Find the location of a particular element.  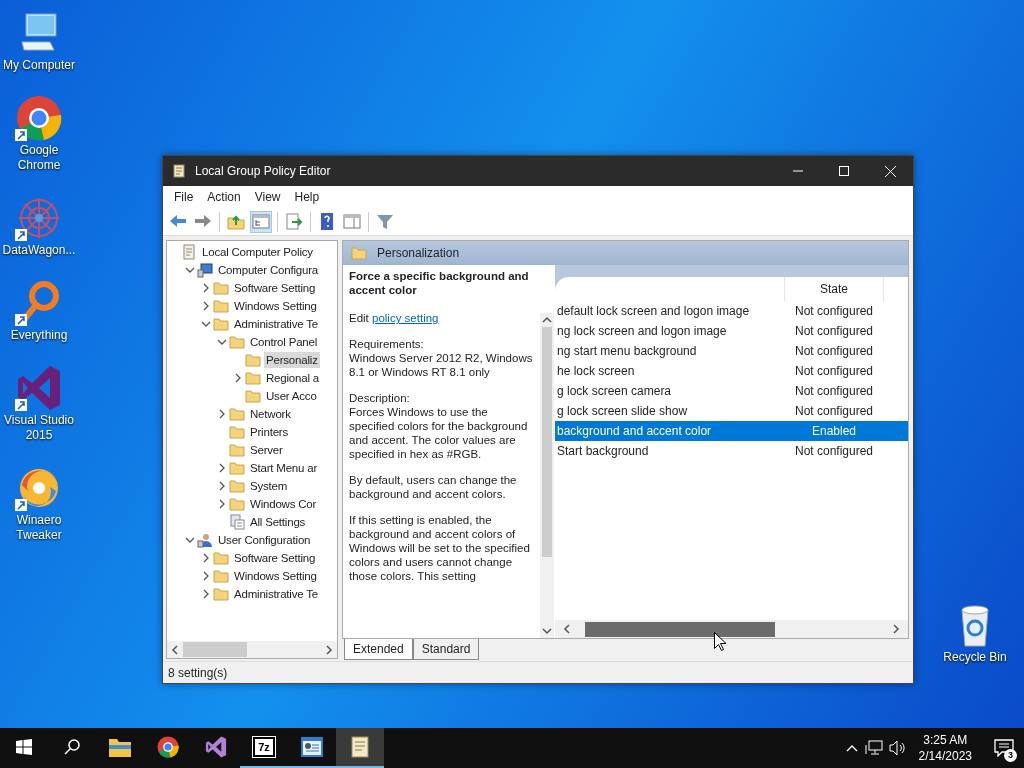

desktop-icon: Google Chrome is located at coordinates (39, 133).